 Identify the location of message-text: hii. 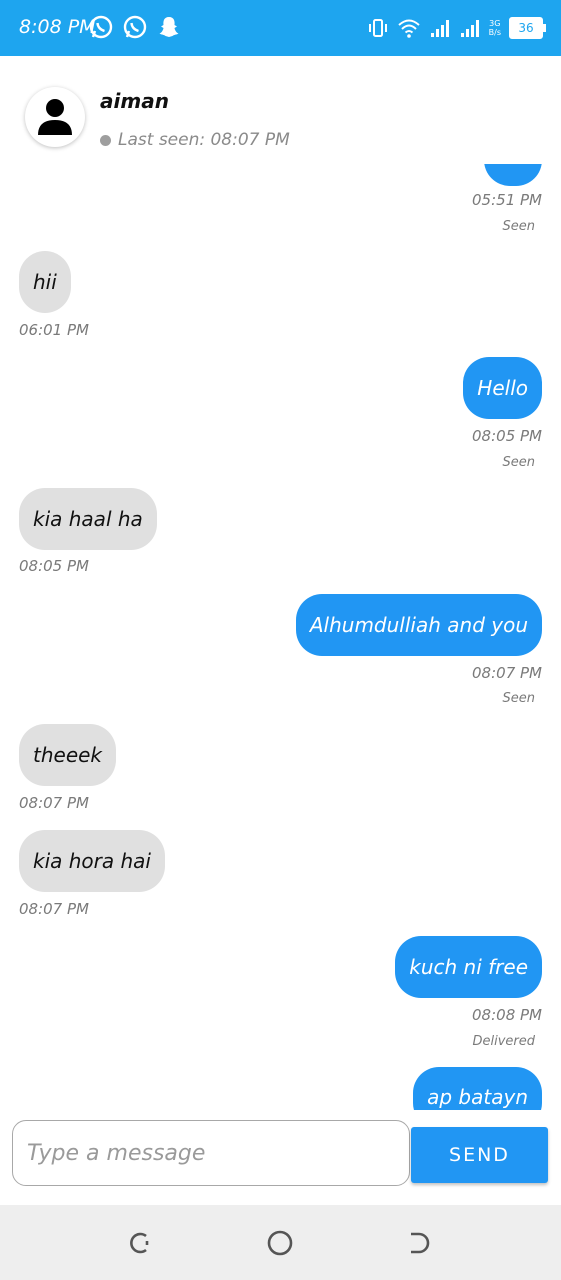
(45, 282).